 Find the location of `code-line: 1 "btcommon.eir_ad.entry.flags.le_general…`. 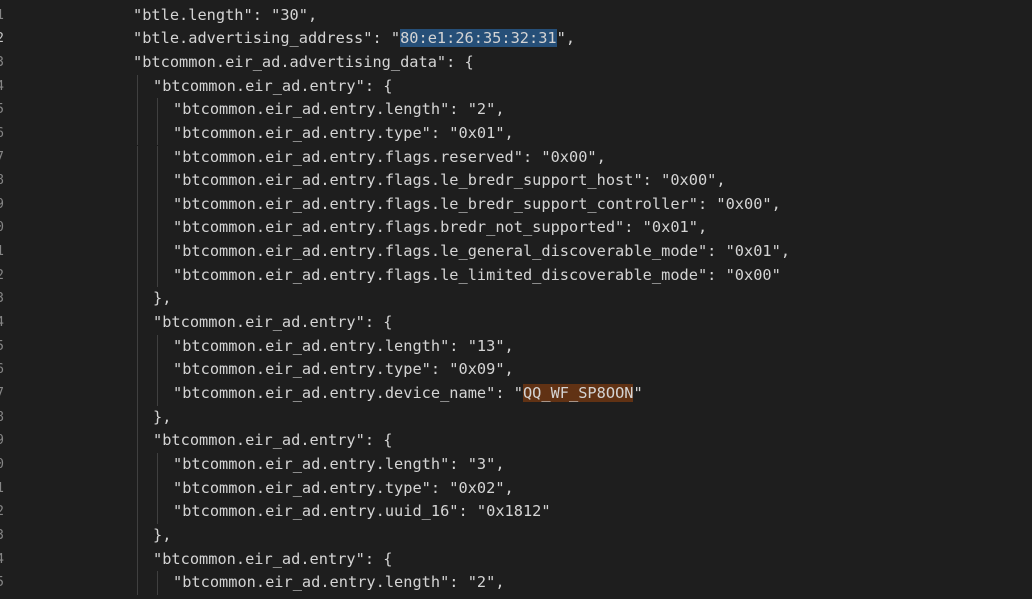

code-line: 1 "btcommon.eir_ad.entry.flags.le_general… is located at coordinates (516, 252).